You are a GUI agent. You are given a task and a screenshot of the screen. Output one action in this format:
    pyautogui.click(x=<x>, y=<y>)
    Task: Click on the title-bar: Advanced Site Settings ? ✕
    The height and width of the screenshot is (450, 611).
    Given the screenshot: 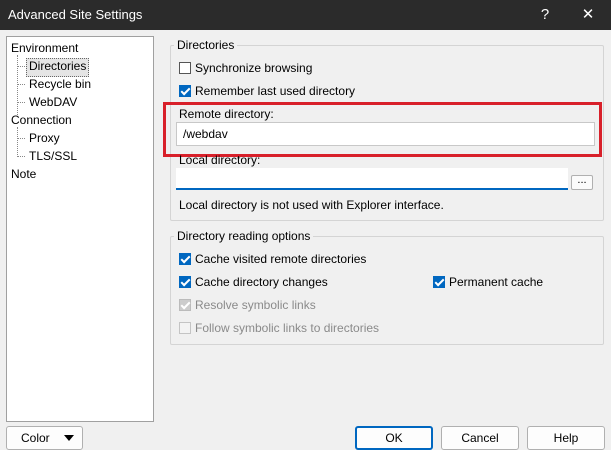 What is the action you would take?
    pyautogui.click(x=305, y=15)
    